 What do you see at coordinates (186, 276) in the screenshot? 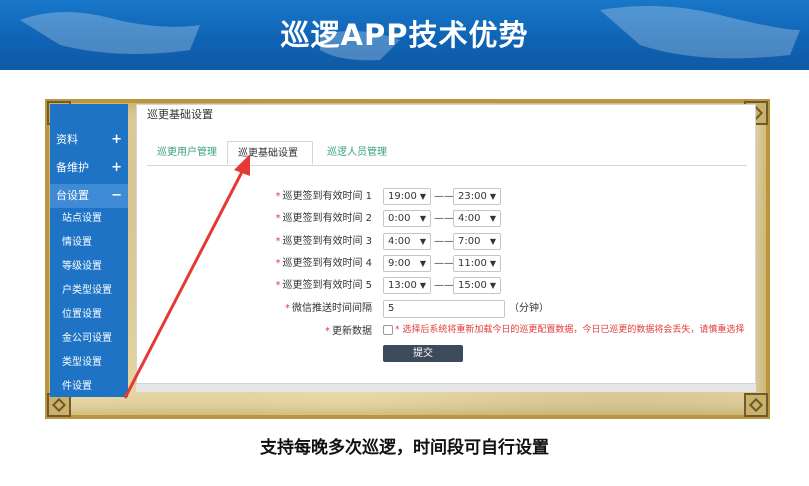
I see `red-arrow-annotation` at bounding box center [186, 276].